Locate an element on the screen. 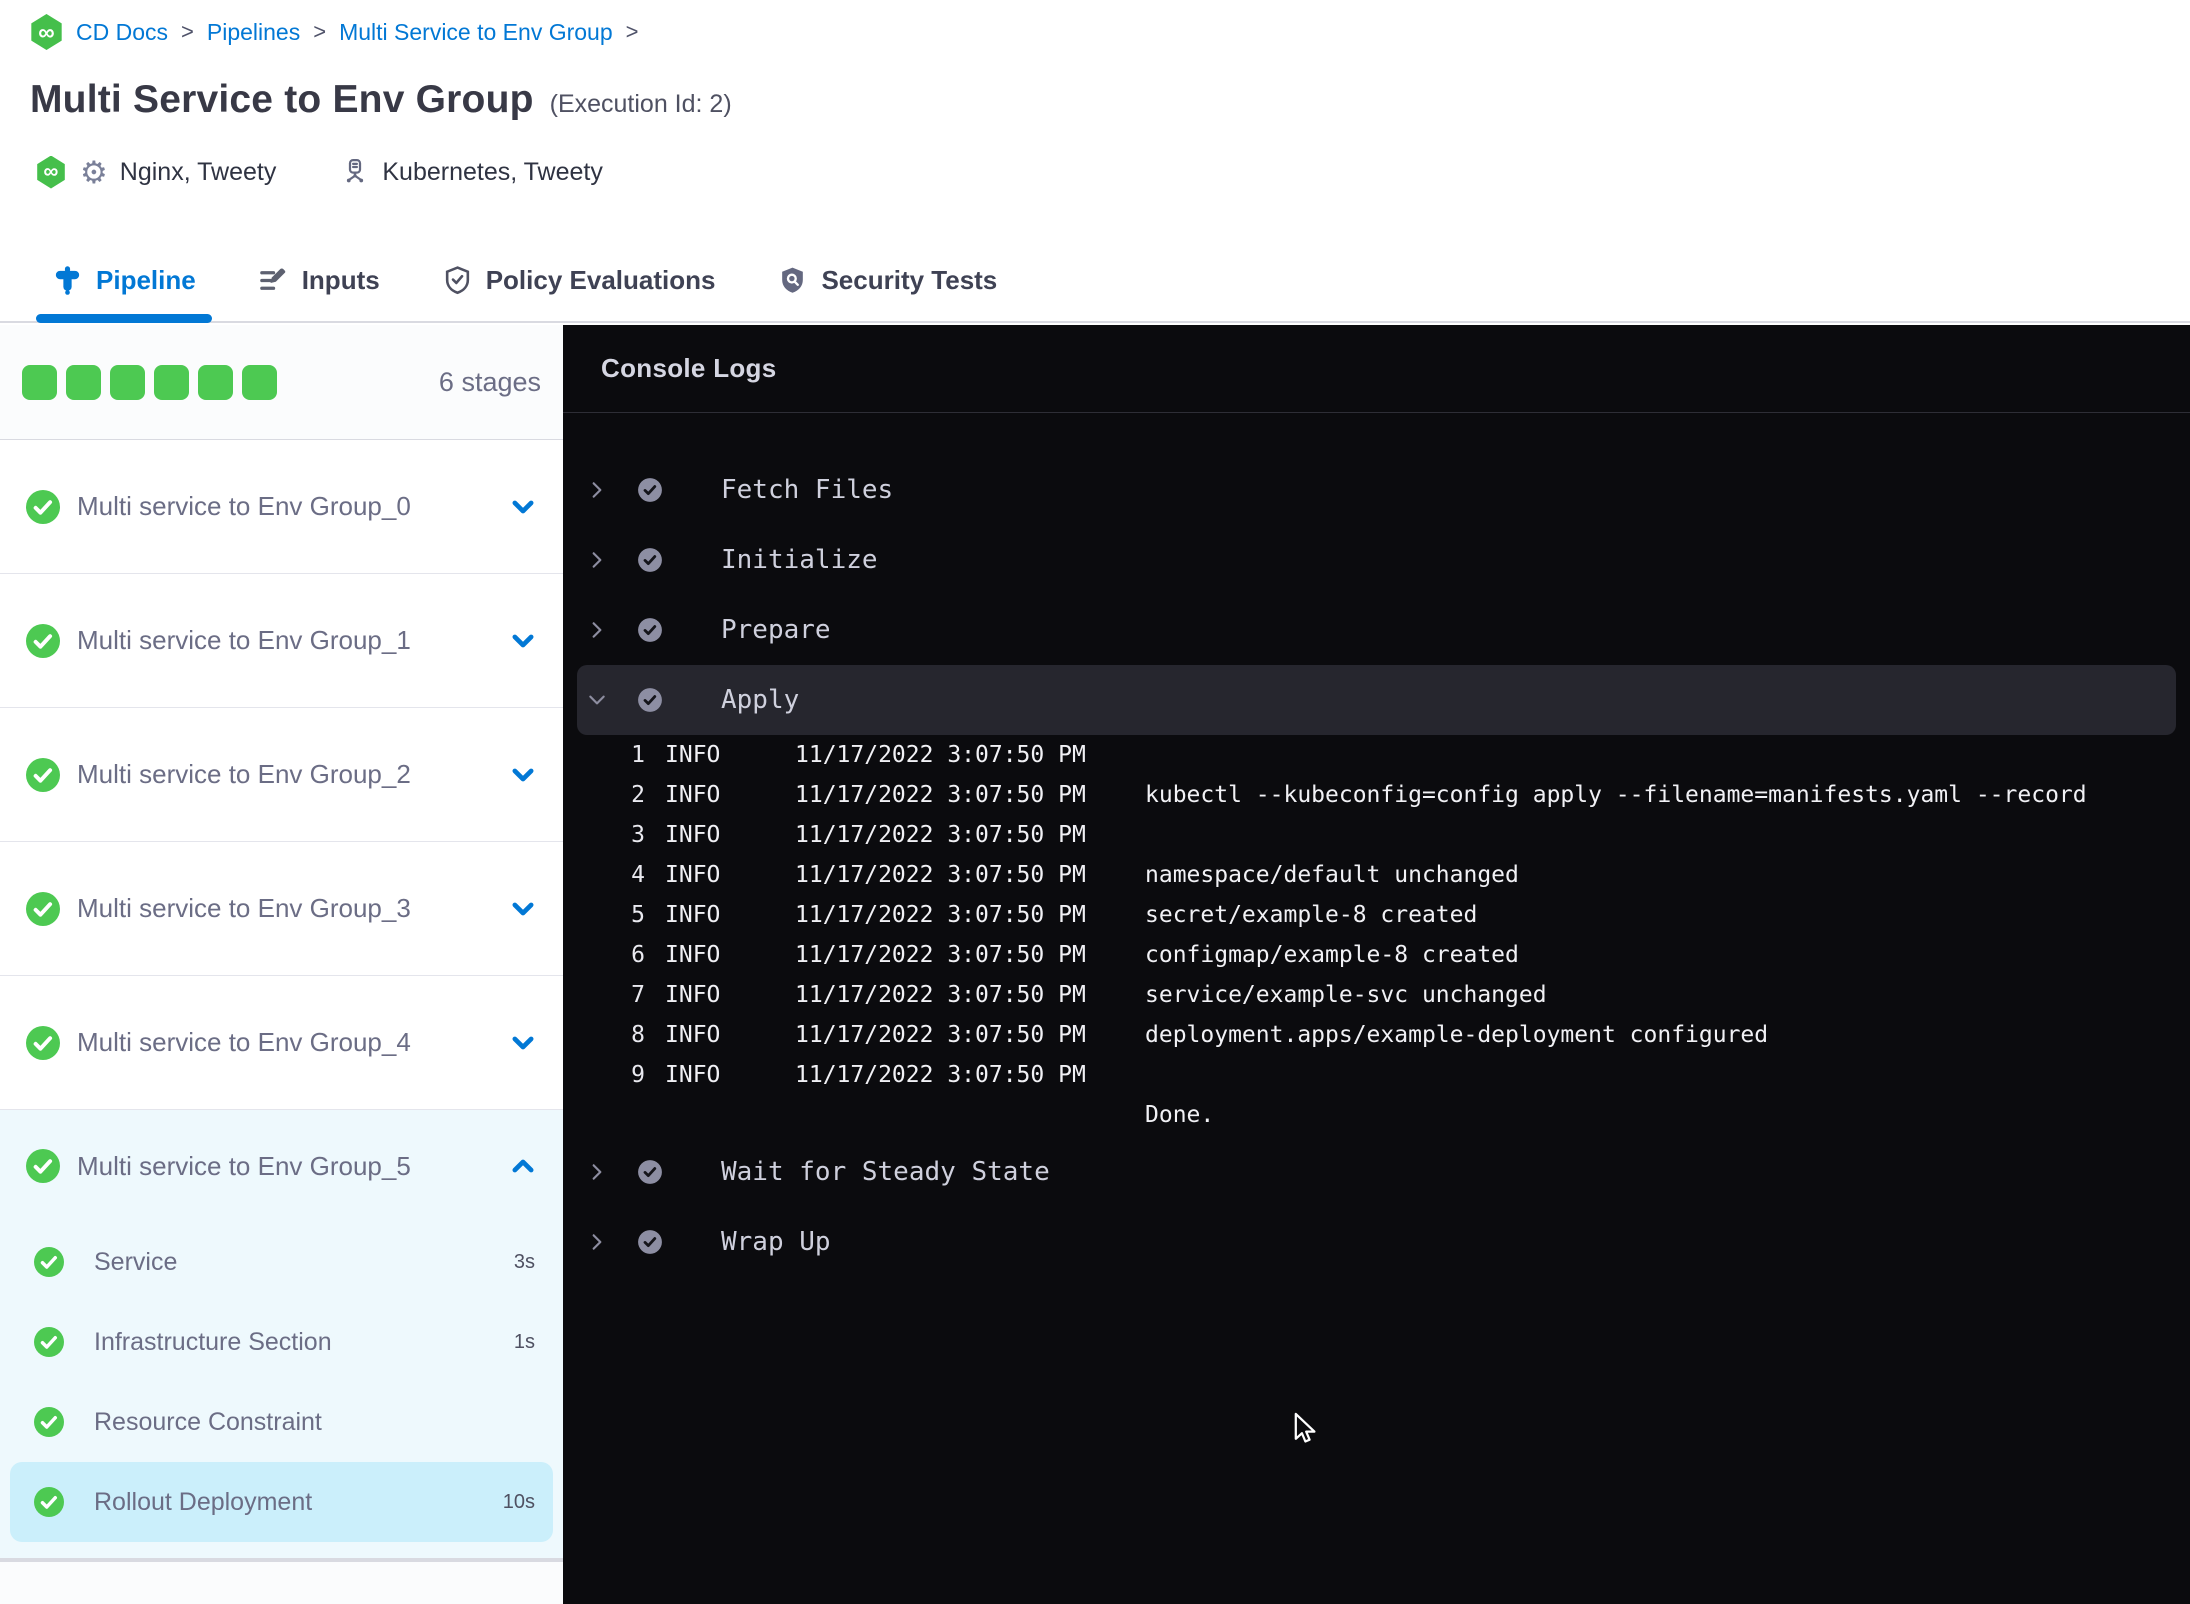 The height and width of the screenshot is (1604, 2190). log-message: secret/example-8 created is located at coordinates (1311, 915).